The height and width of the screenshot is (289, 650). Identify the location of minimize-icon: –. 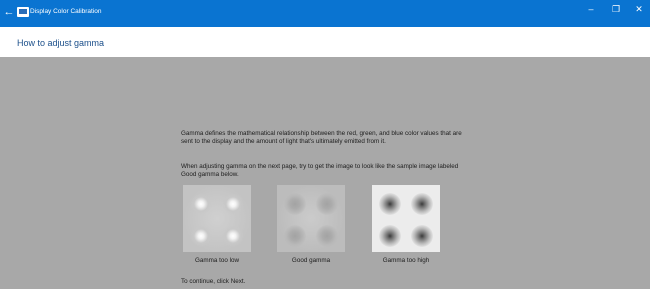
(591, 9).